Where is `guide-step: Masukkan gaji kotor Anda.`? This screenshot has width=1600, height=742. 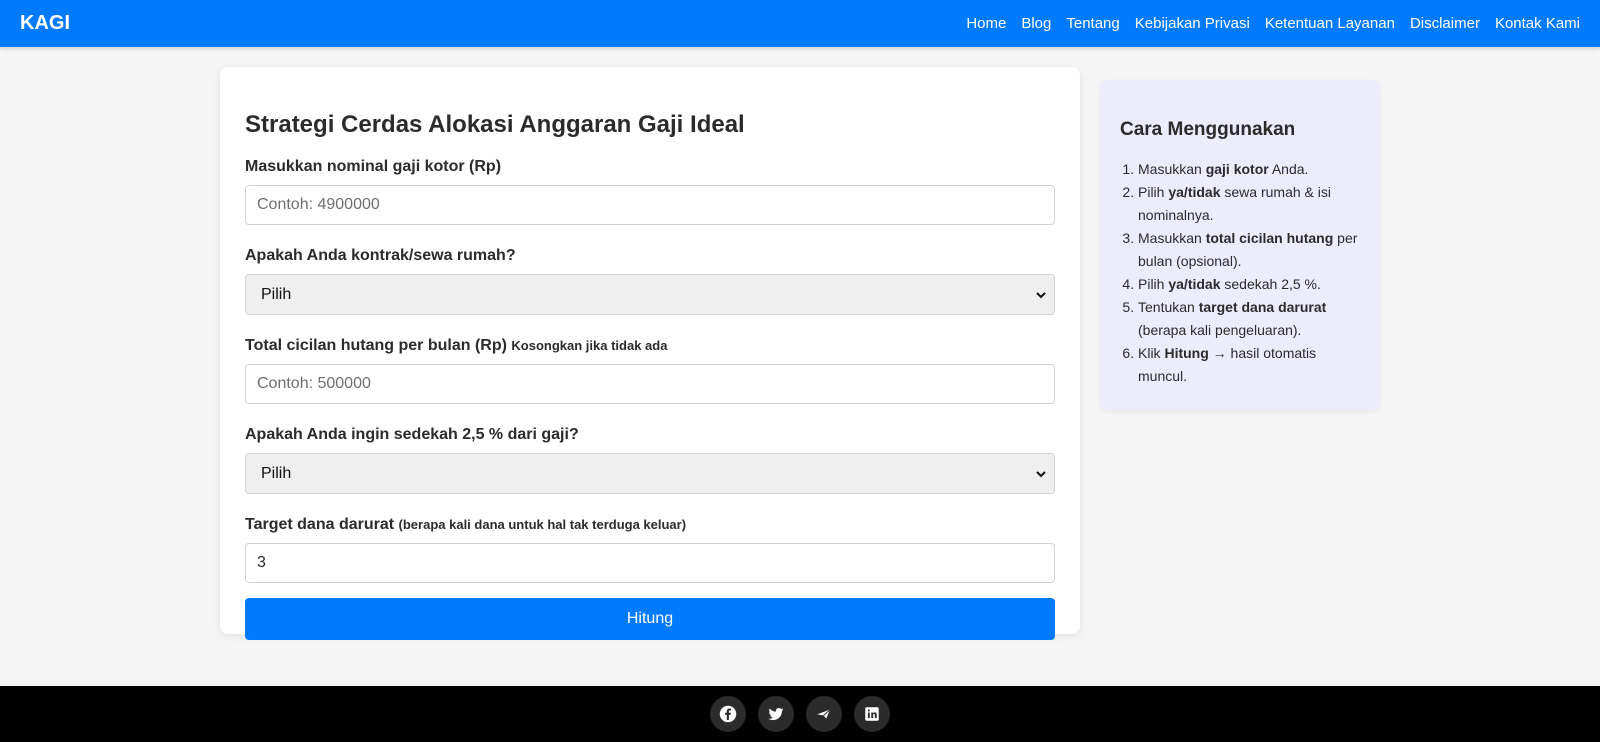 guide-step: Masukkan gaji kotor Anda. is located at coordinates (1249, 169).